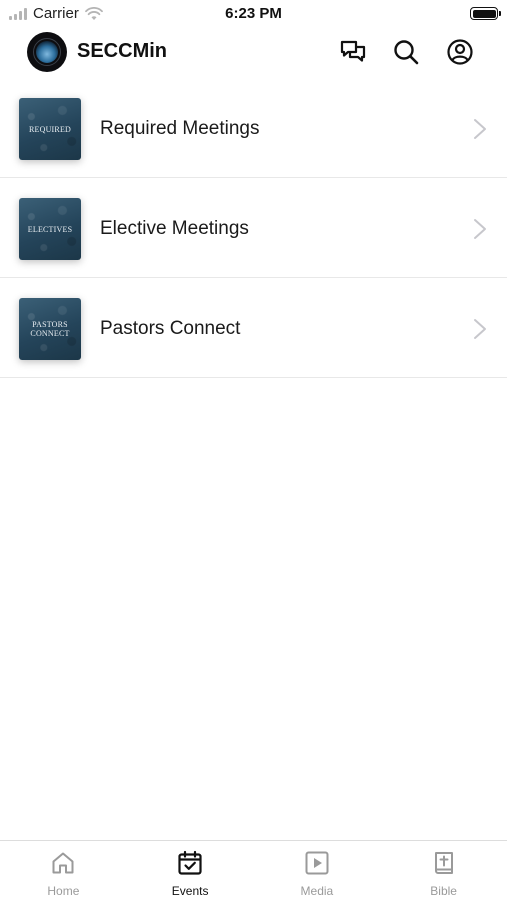 The width and height of the screenshot is (507, 900). Describe the element at coordinates (444, 863) in the screenshot. I see `bible-icon` at that location.